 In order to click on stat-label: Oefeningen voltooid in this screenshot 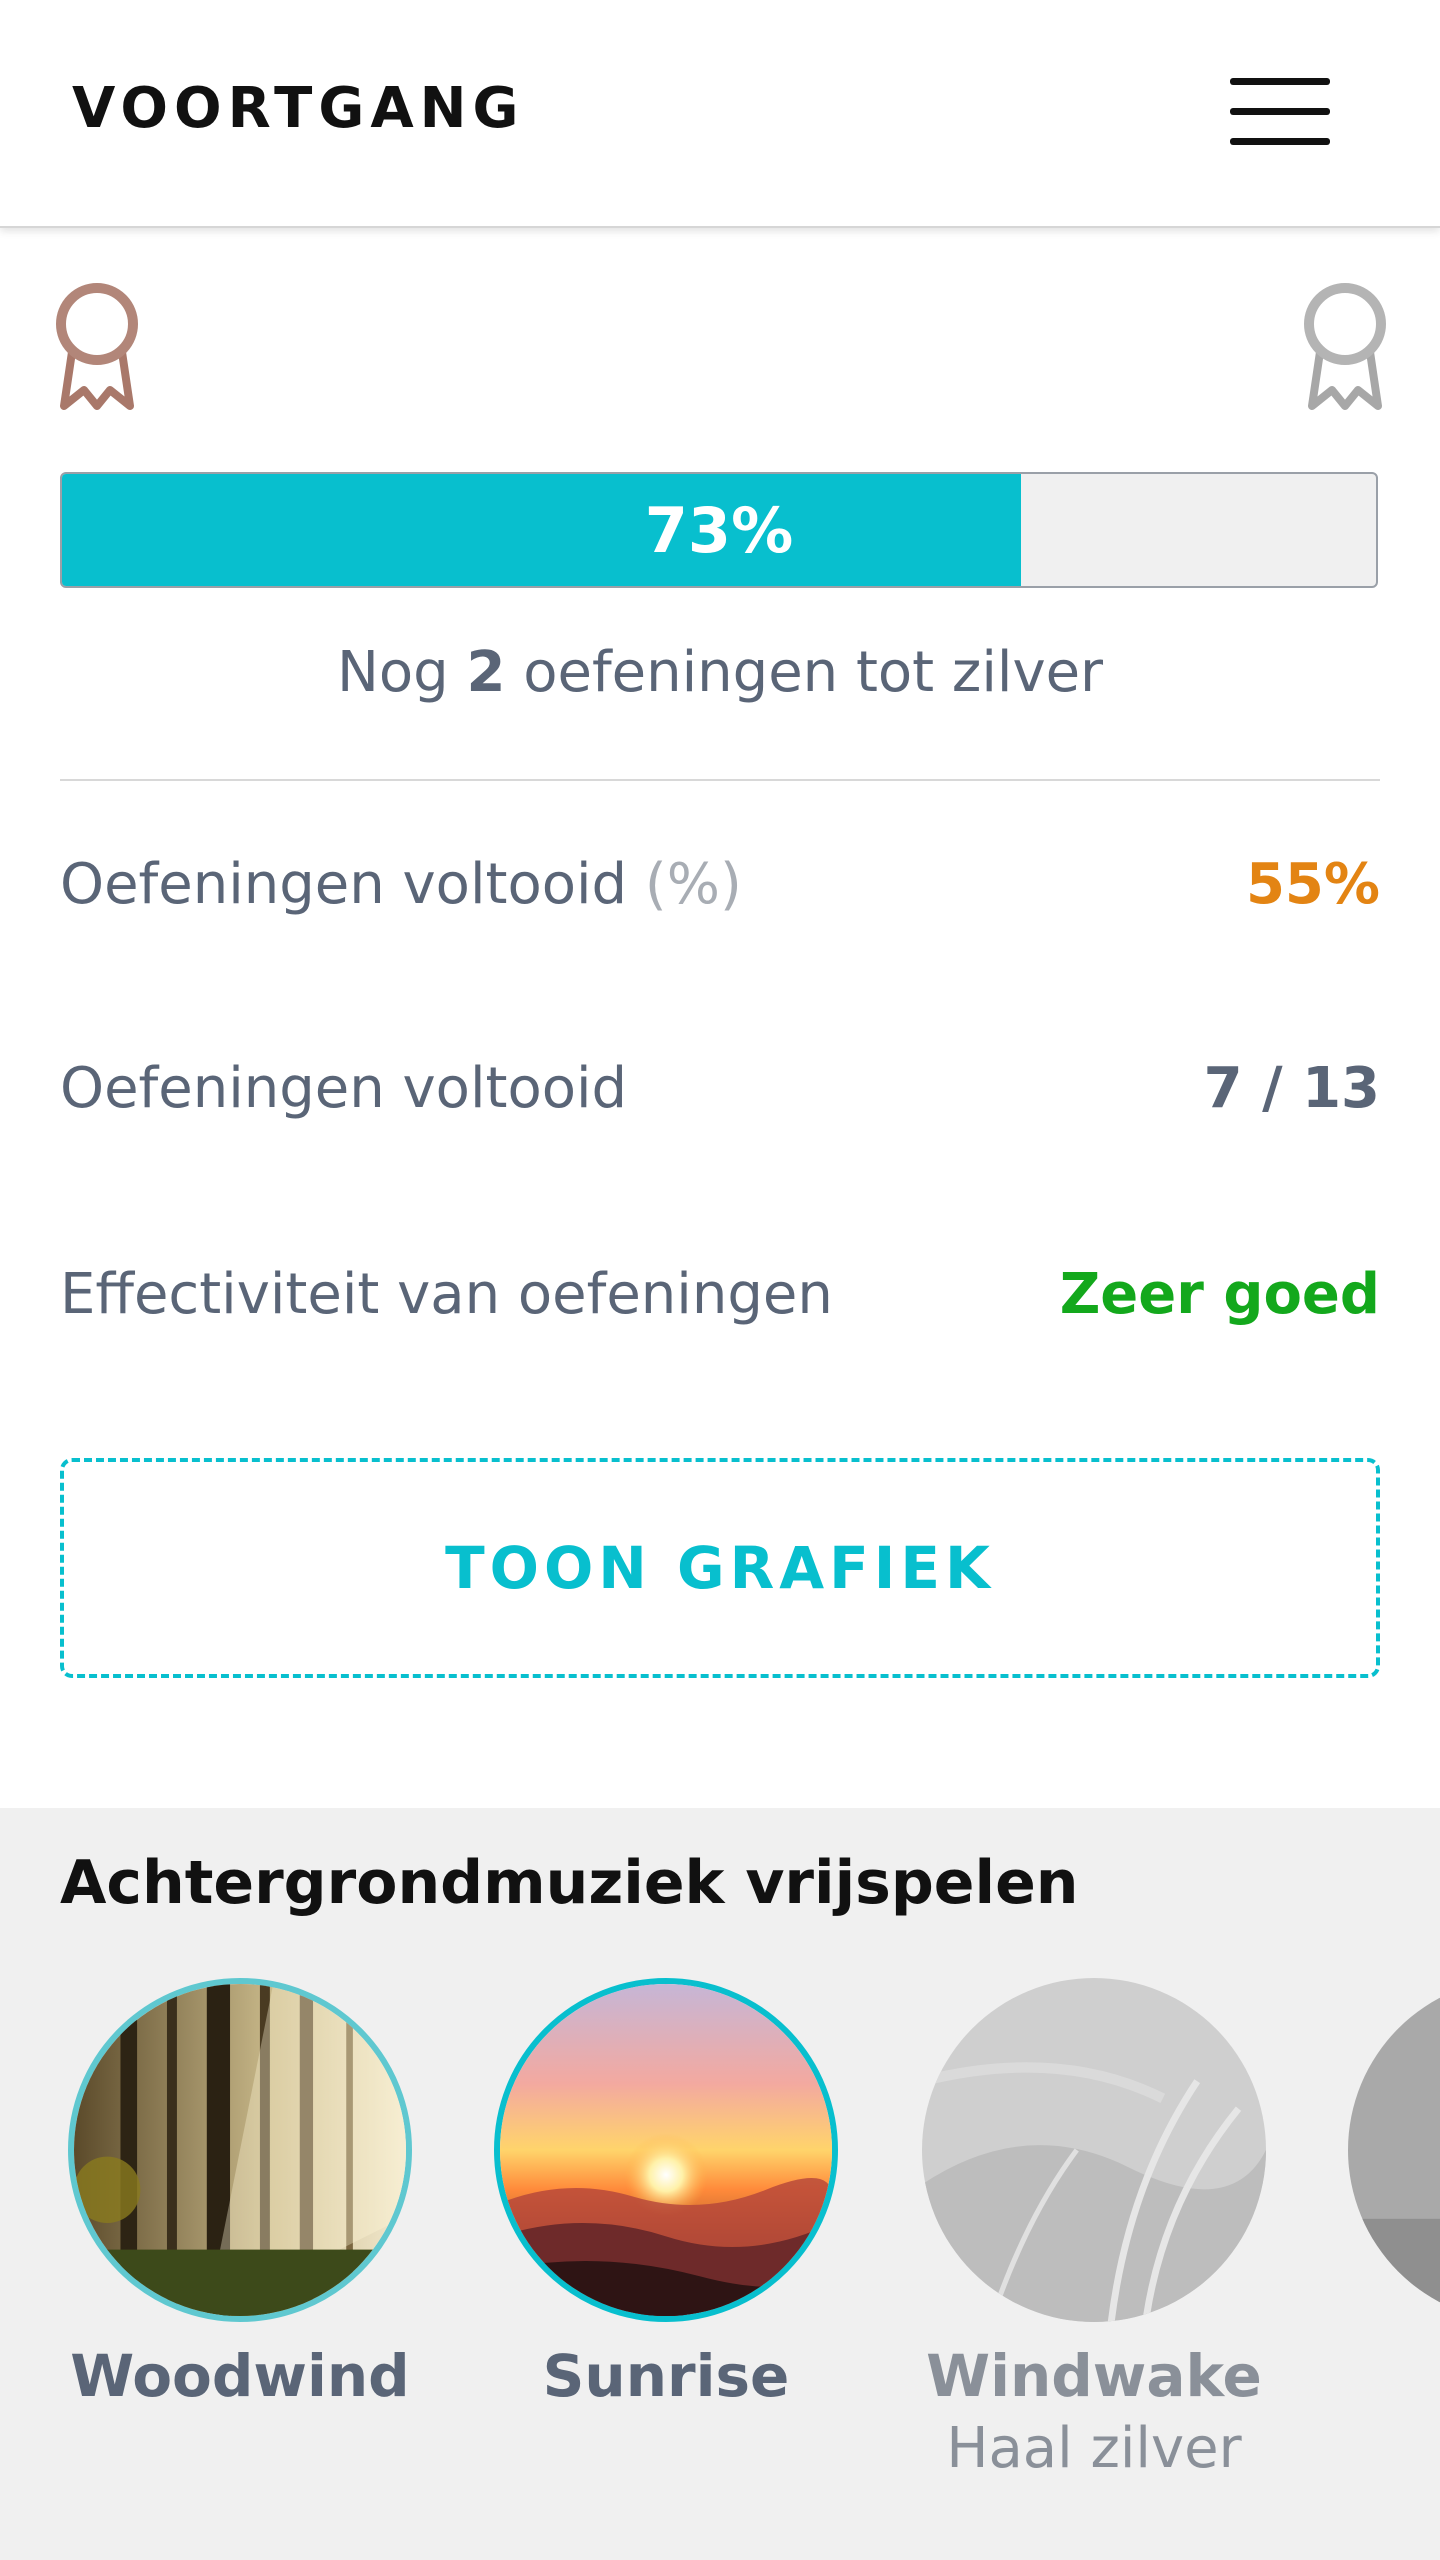, I will do `click(343, 1088)`.